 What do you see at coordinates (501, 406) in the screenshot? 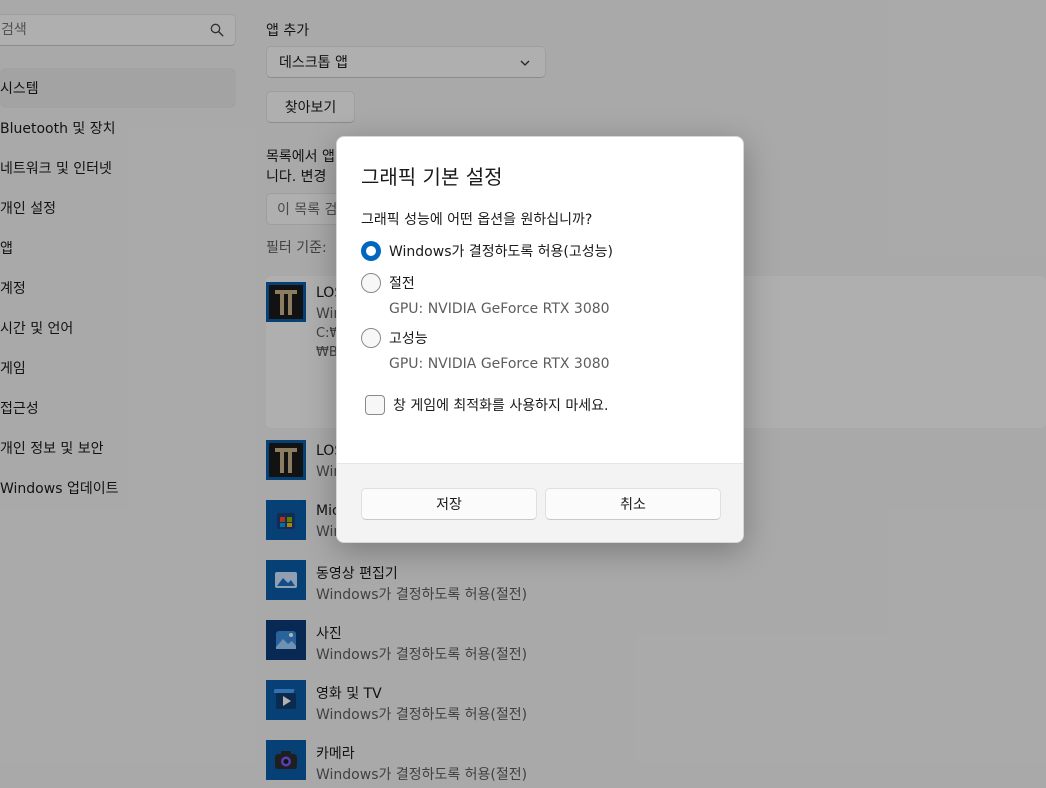
I see `checkbox-label: 창 게임에 최적화를 사용하지 마세요.` at bounding box center [501, 406].